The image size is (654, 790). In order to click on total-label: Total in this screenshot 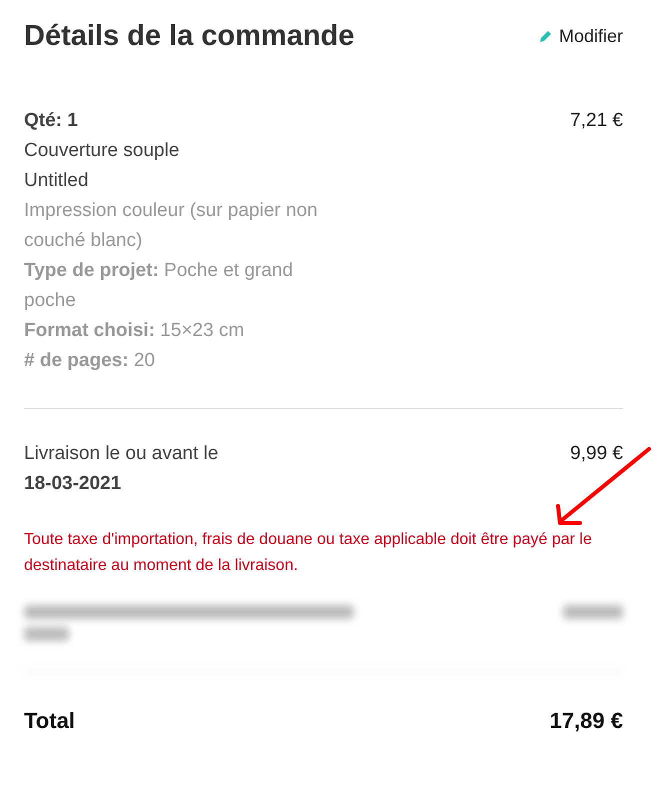, I will do `click(49, 721)`.